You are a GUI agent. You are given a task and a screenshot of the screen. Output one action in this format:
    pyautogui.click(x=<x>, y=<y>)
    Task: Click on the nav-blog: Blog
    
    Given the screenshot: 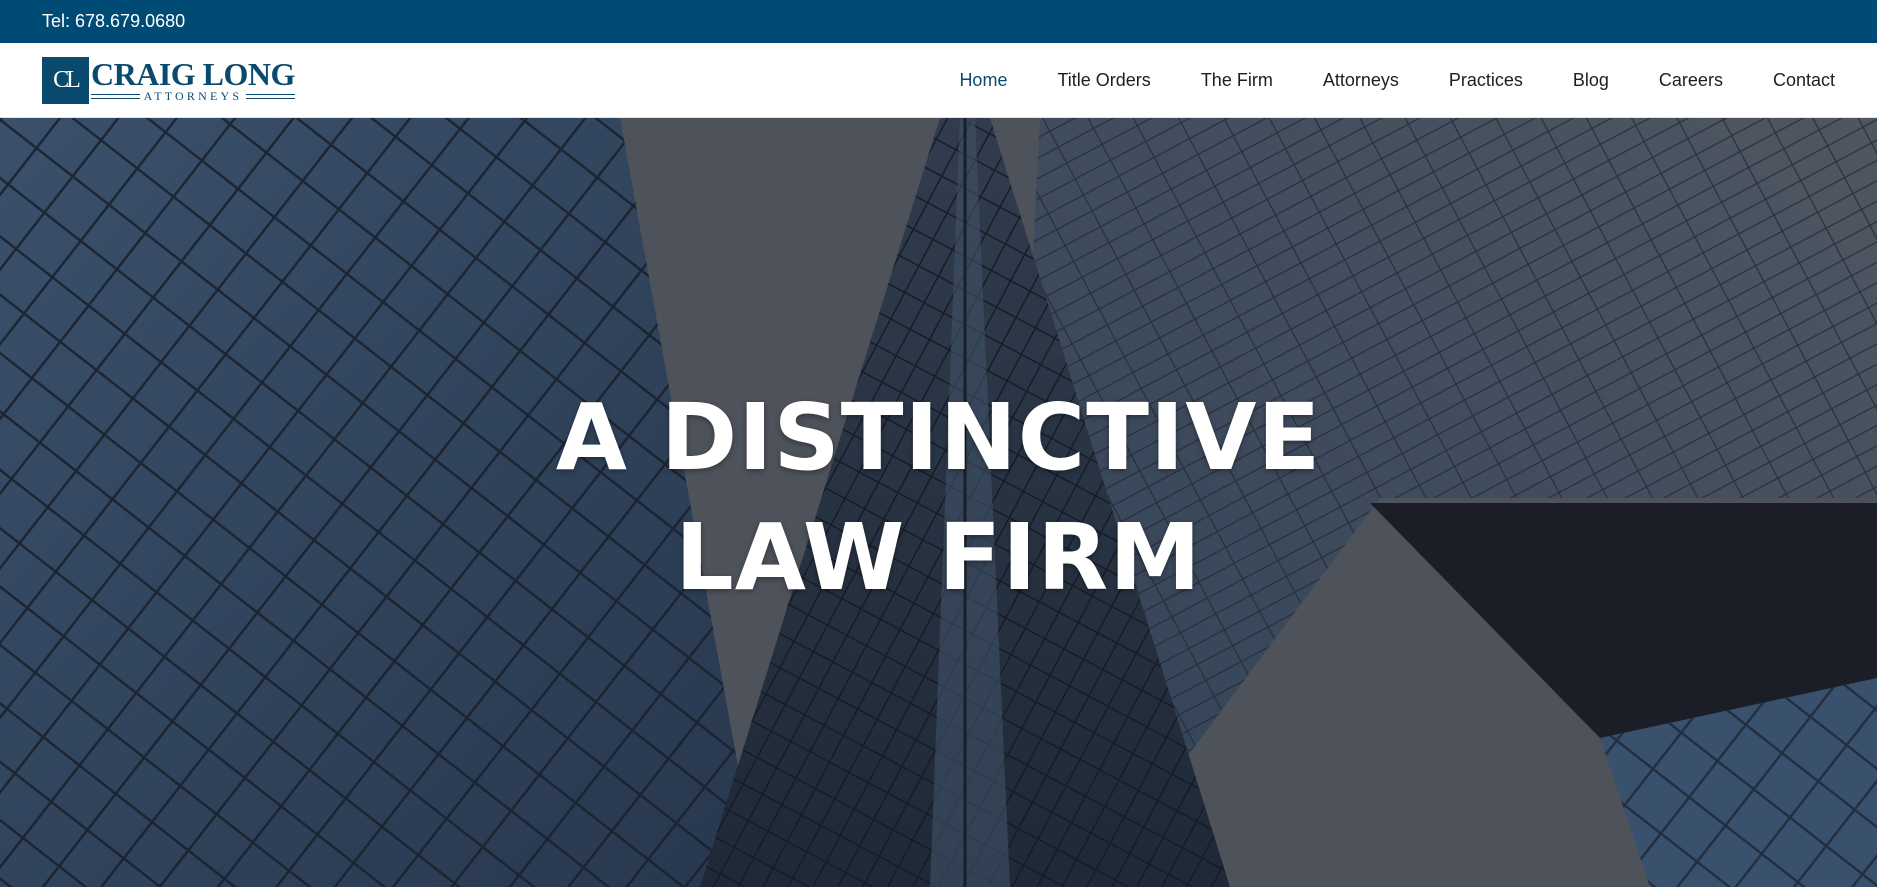 What is the action you would take?
    pyautogui.click(x=1591, y=80)
    